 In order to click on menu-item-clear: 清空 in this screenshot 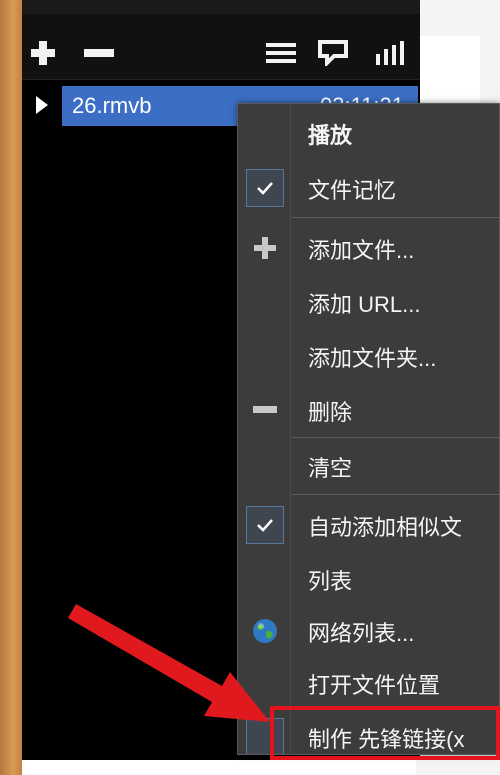, I will do `click(368, 466)`.